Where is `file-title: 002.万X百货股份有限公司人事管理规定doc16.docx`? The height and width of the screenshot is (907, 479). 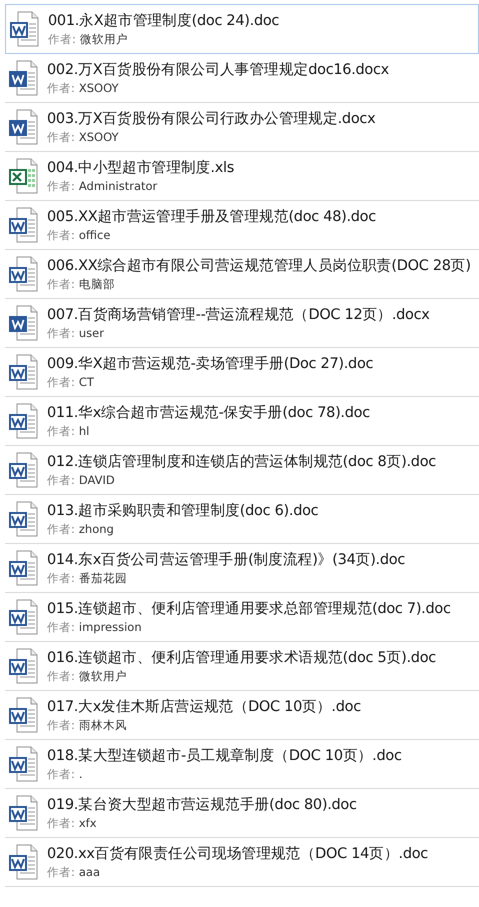
file-title: 002.万X百货股份有限公司人事管理规定doc16.docx is located at coordinates (218, 69).